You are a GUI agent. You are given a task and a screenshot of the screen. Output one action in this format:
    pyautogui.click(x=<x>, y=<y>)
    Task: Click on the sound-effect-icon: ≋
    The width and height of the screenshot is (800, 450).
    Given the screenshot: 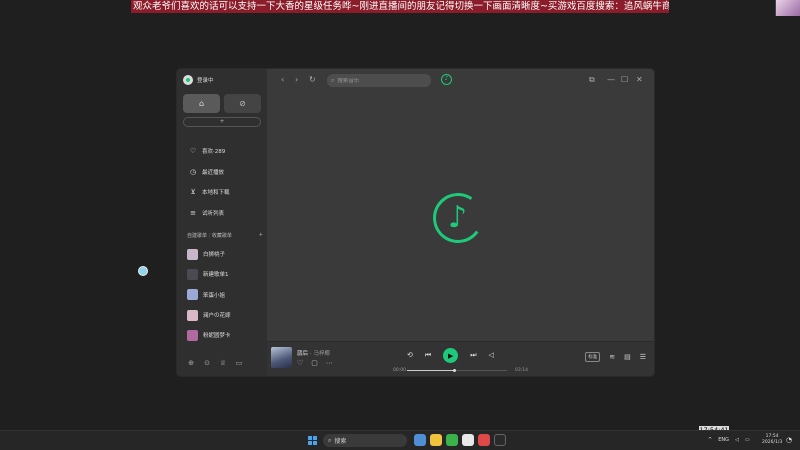 What is the action you would take?
    pyautogui.click(x=612, y=357)
    